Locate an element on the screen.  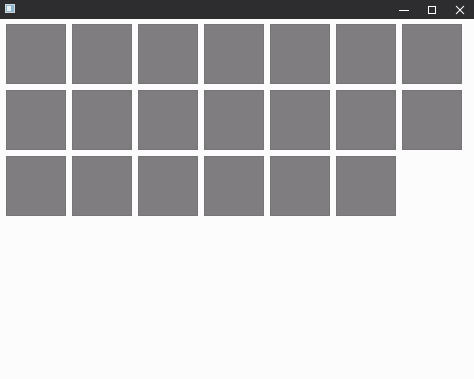
maximize-button is located at coordinates (432, 9).